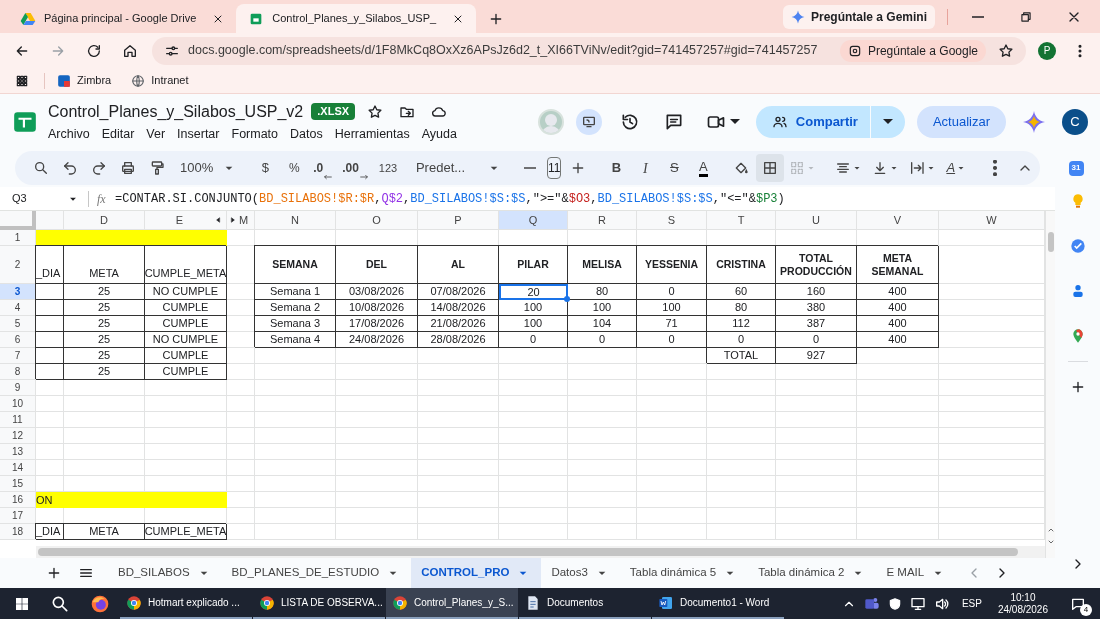 Image resolution: width=1100 pixels, height=619 pixels. What do you see at coordinates (209, 168) in the screenshot?
I see `zoom-dropdown: 100%` at bounding box center [209, 168].